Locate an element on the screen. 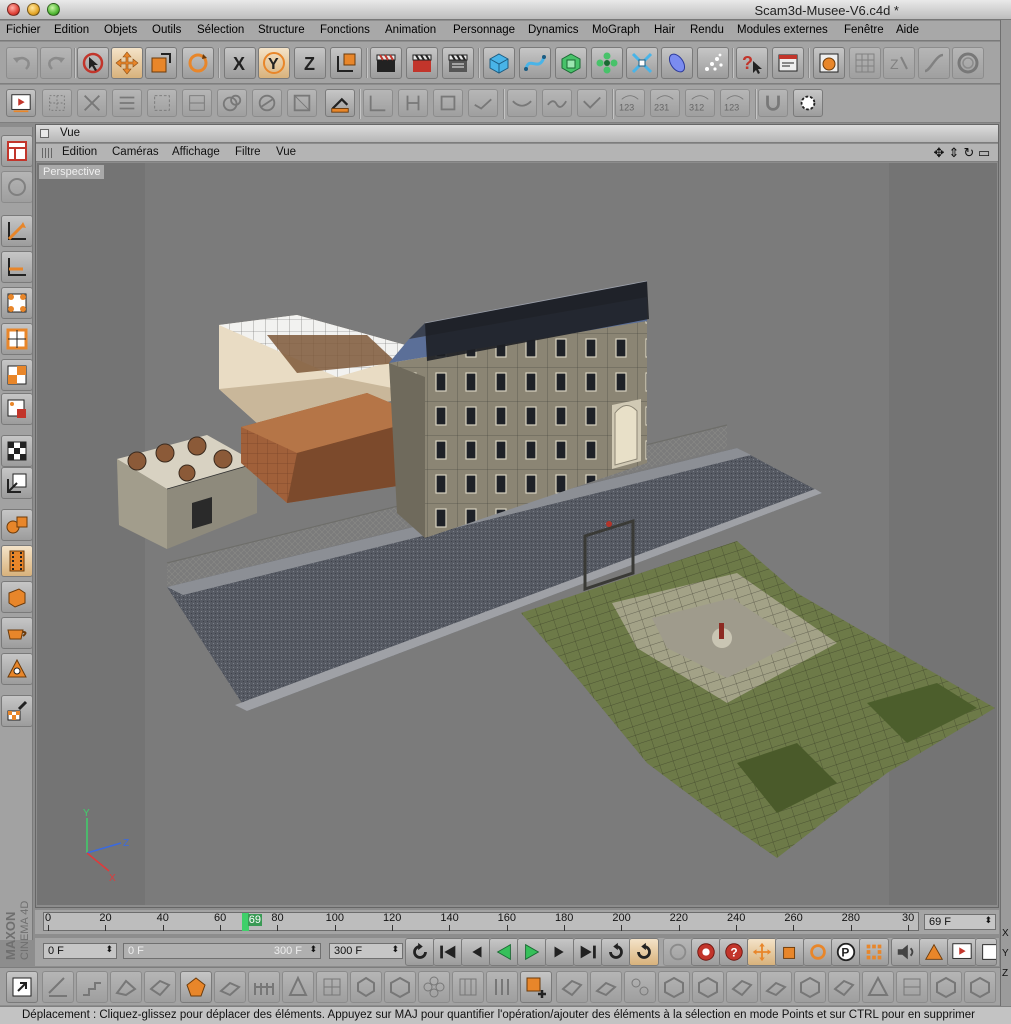 The image size is (1011, 1024). panel-close-icon is located at coordinates (44, 133).